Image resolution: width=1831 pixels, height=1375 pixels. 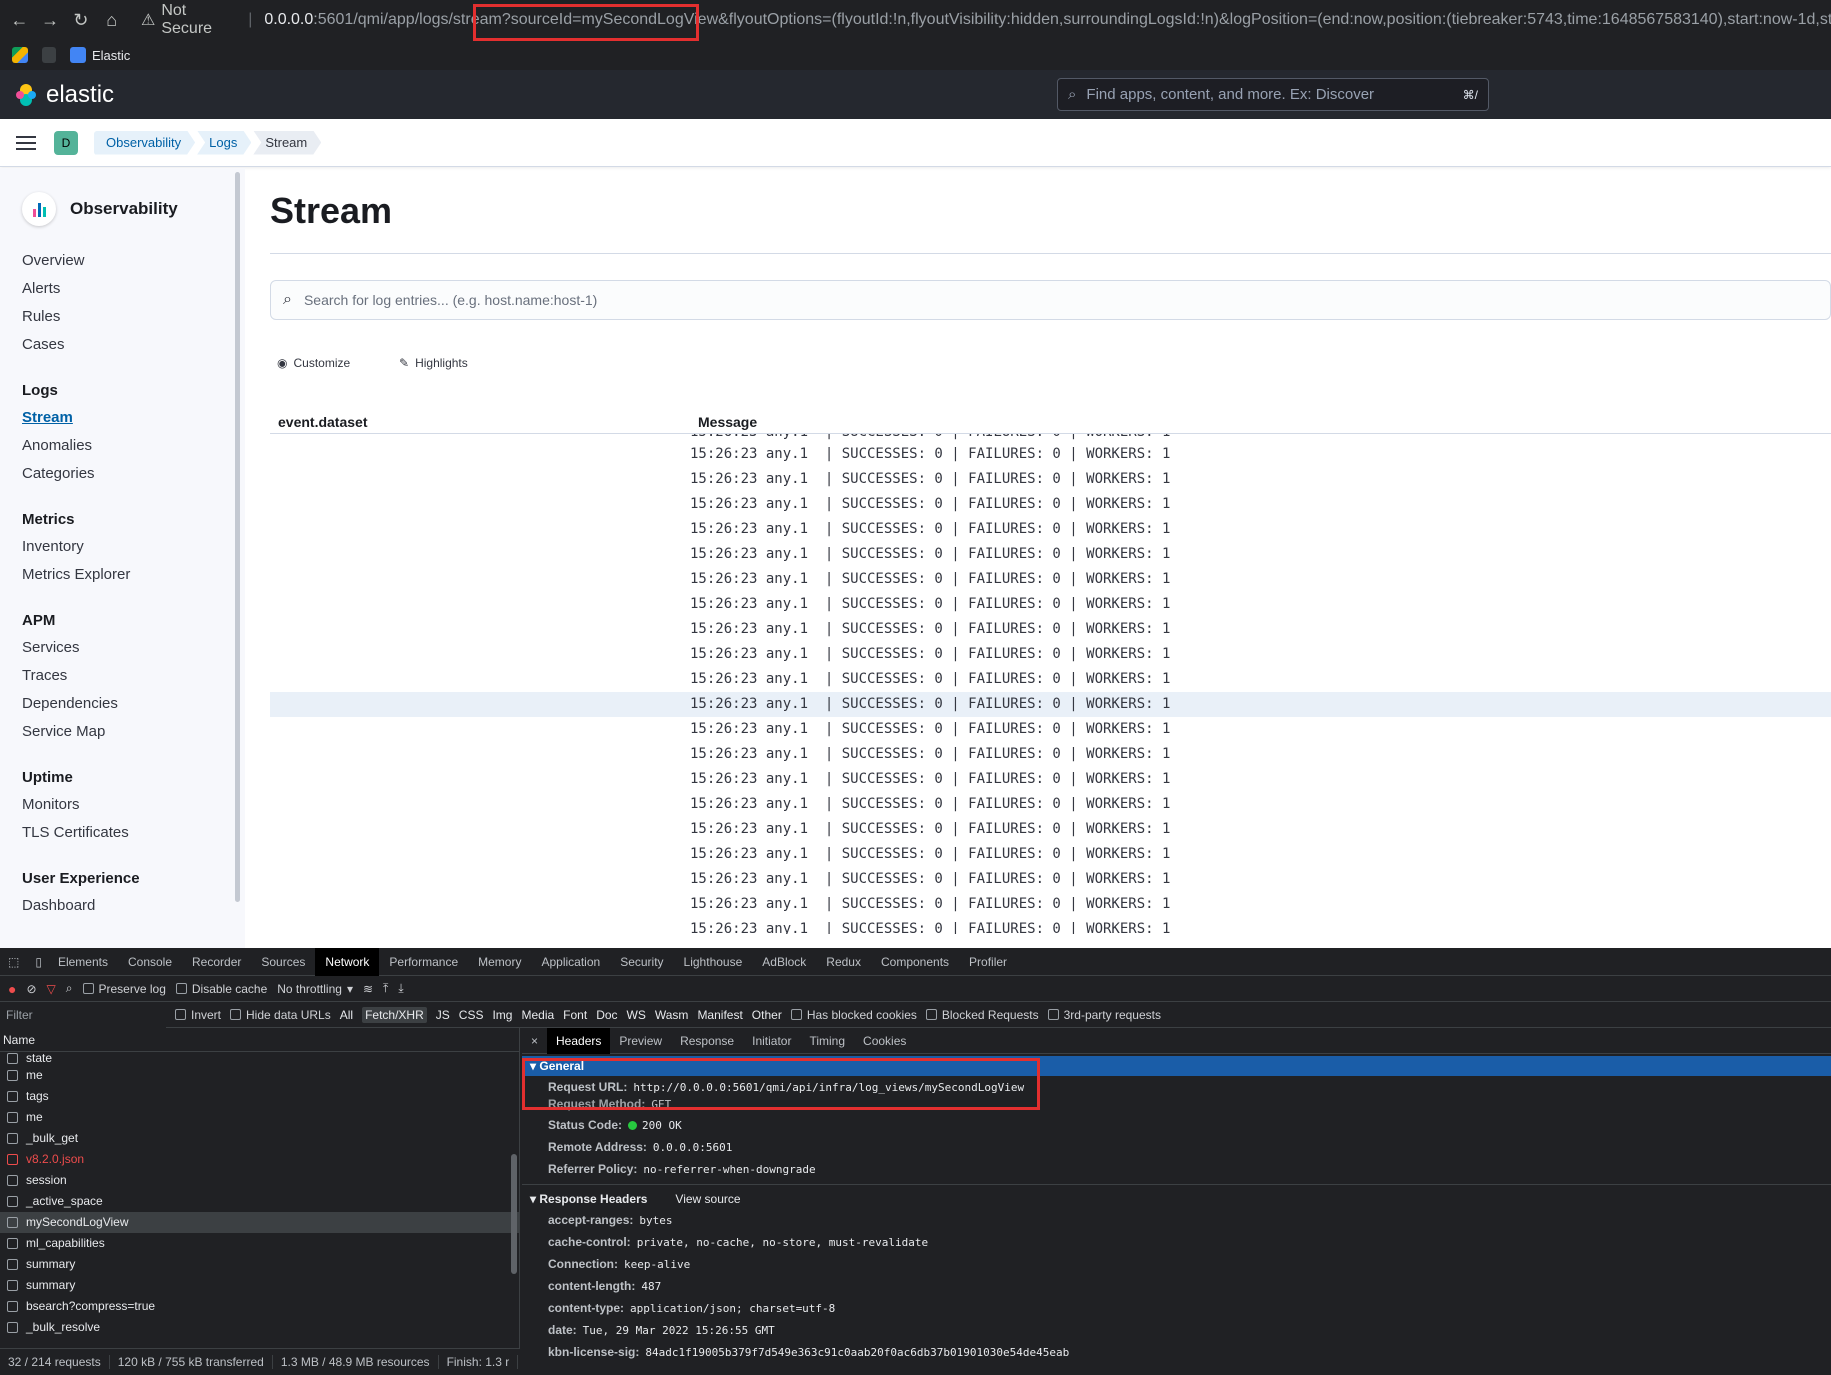 What do you see at coordinates (237, 537) in the screenshot?
I see `sidebar-scrollbar` at bounding box center [237, 537].